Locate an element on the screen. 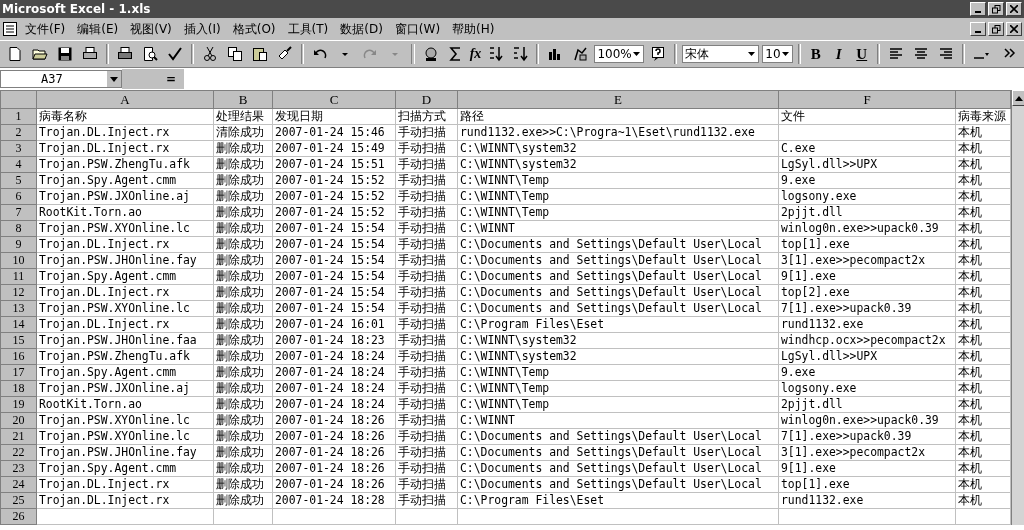 This screenshot has height=530, width=1024. zoom-dropdown: 100% is located at coordinates (619, 54).